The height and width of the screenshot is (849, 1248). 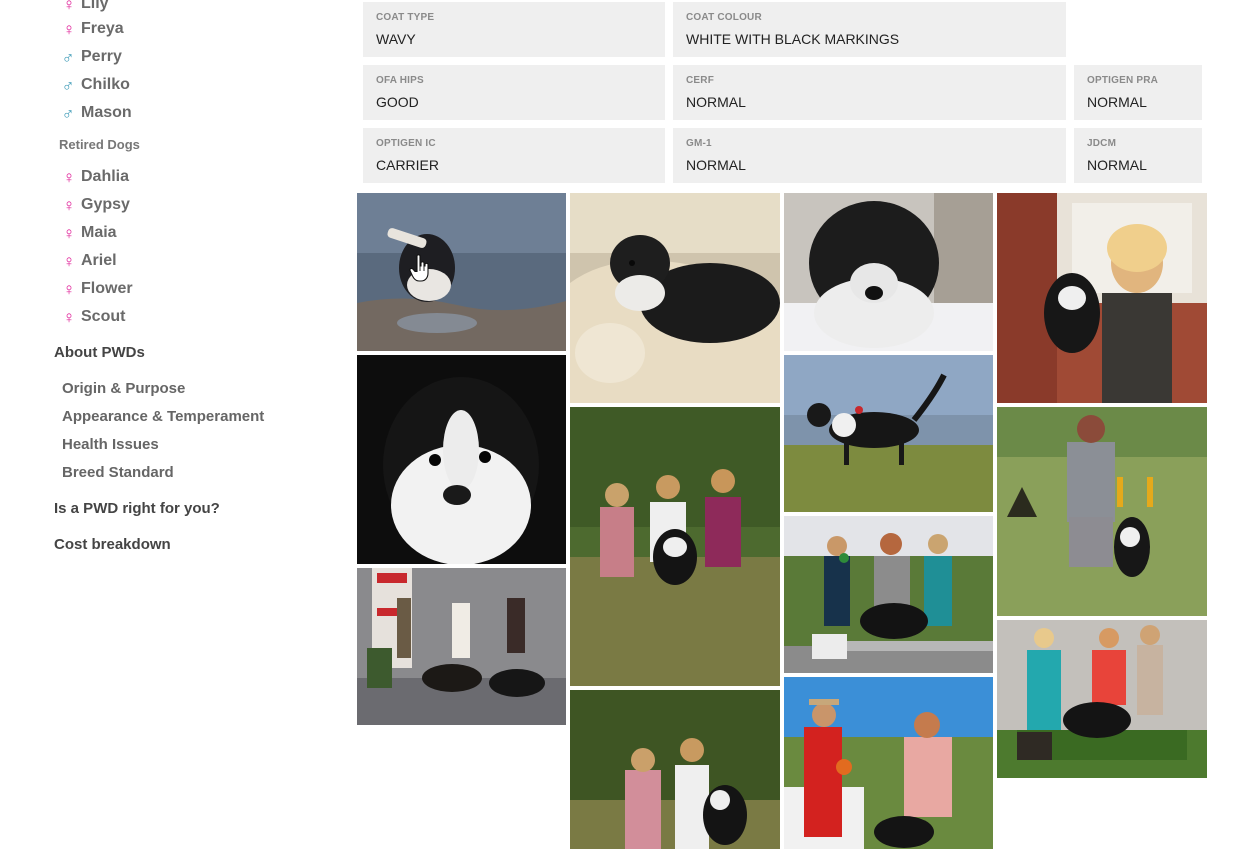 I want to click on dog-name: Freya, so click(x=102, y=28).